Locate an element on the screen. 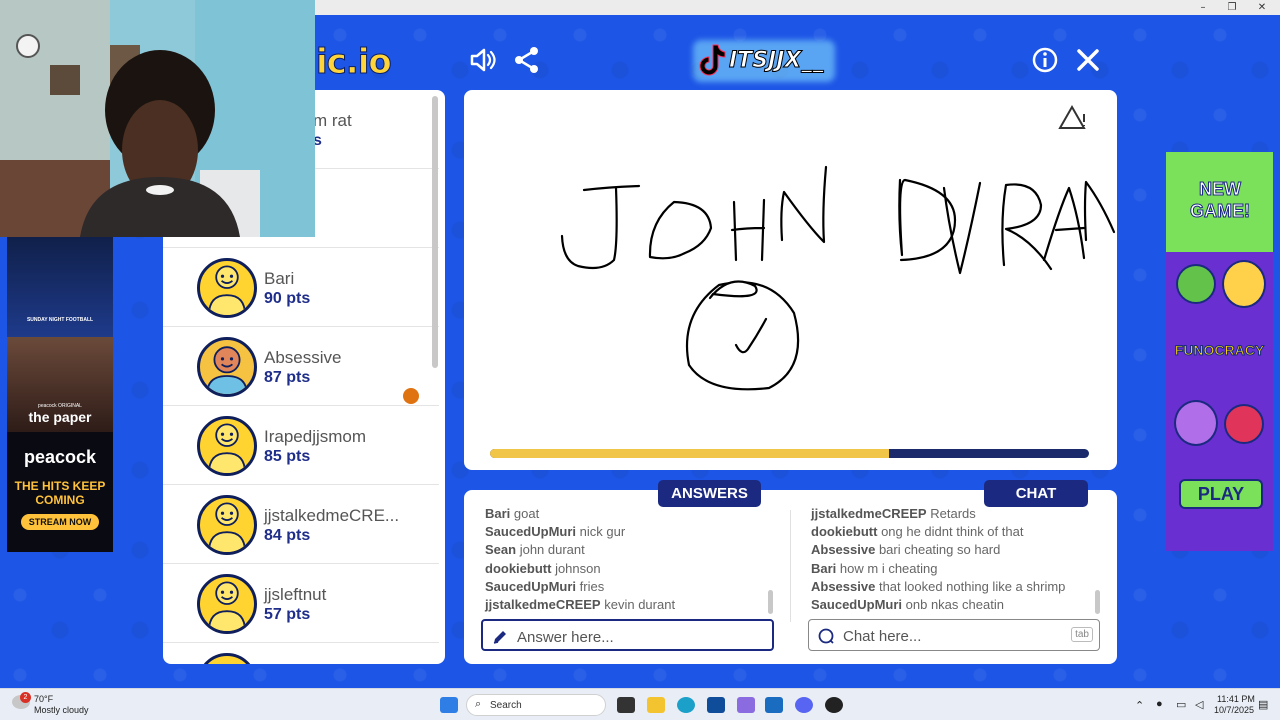  ad-brand: FUNOCRACY is located at coordinates (1219, 350).